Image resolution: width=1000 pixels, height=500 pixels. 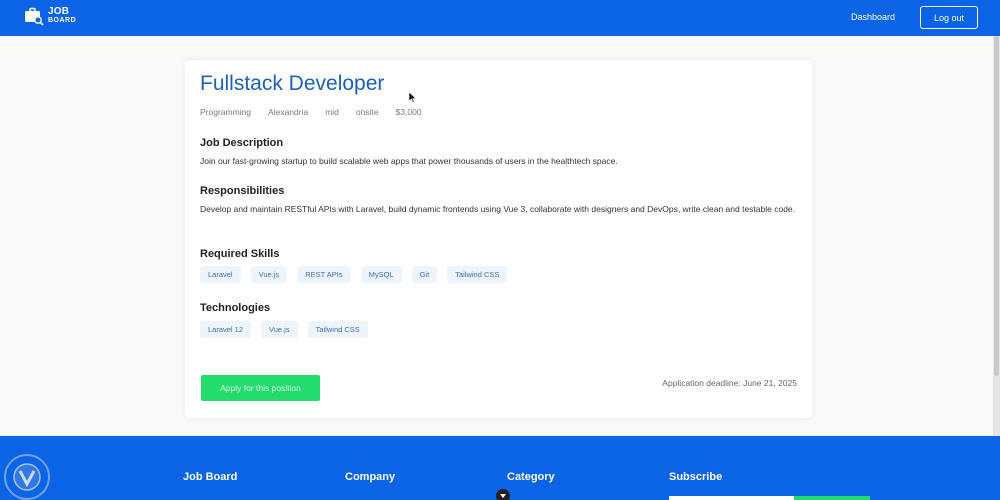 I want to click on job-level: mid, so click(x=332, y=112).